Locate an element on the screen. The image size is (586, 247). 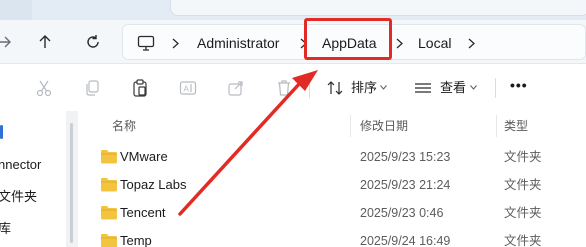
sort-label: 排序 is located at coordinates (364, 87).